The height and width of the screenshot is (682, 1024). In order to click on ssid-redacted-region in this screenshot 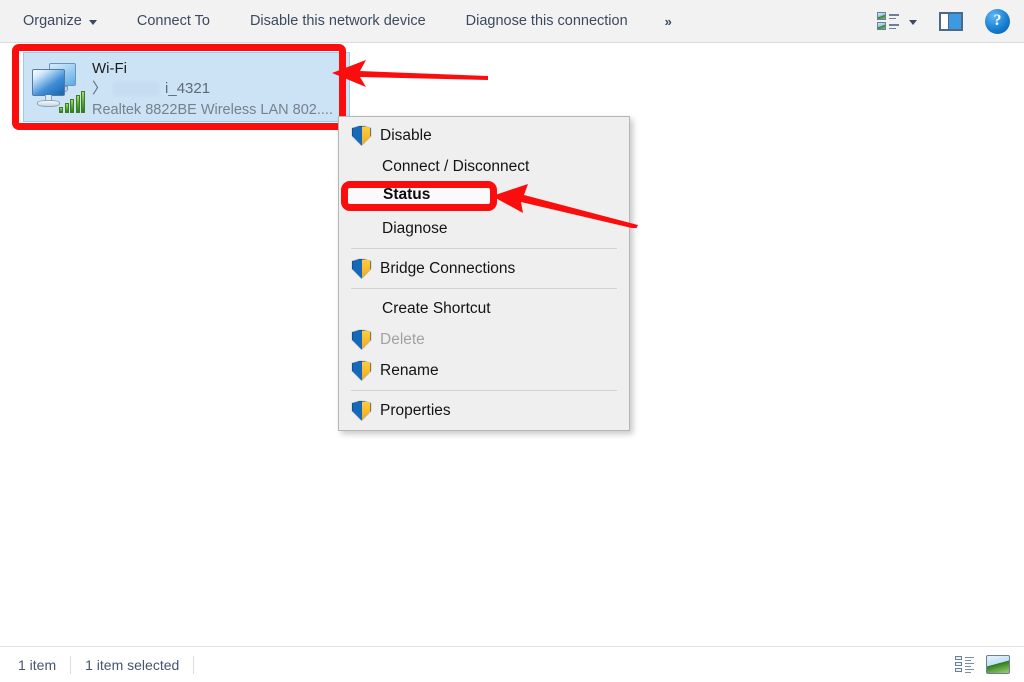, I will do `click(136, 89)`.